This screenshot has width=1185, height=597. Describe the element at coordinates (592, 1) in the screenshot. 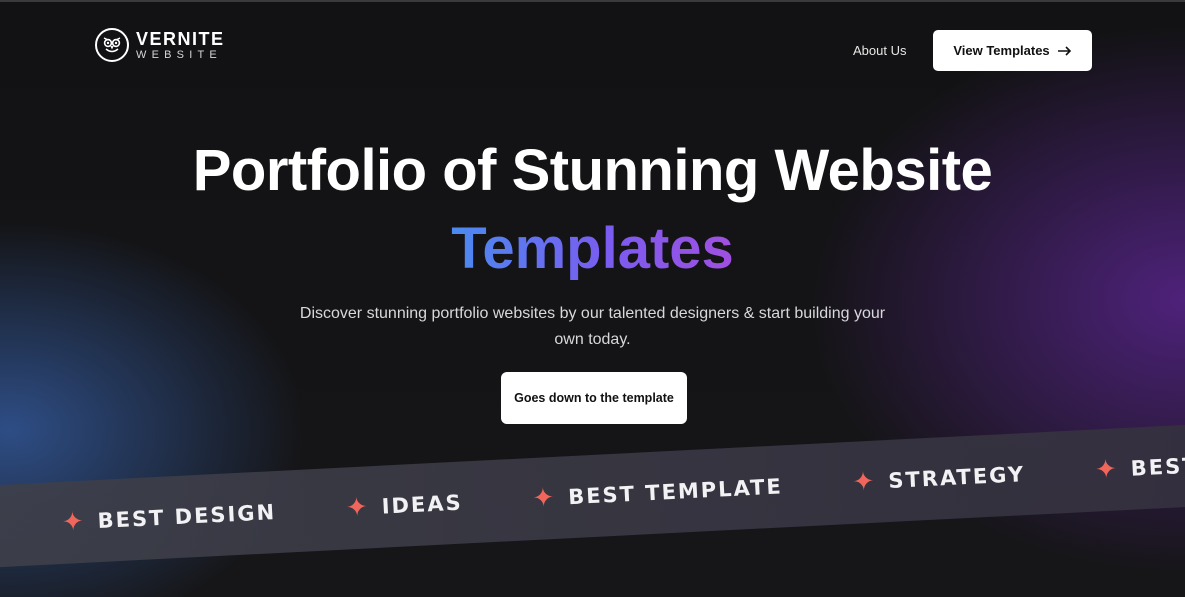

I see `window-top-border` at that location.